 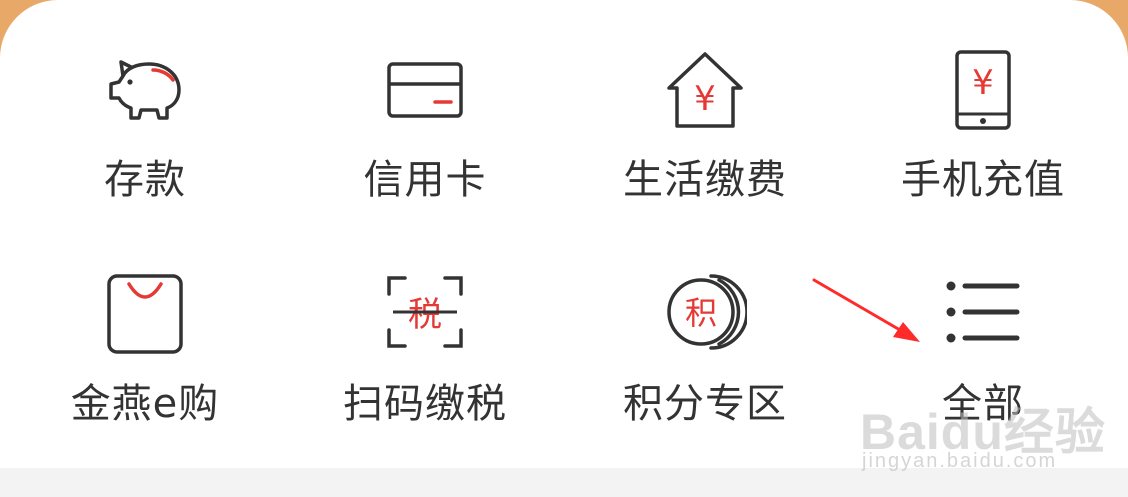 What do you see at coordinates (983, 404) in the screenshot?
I see `service-label: 全部` at bounding box center [983, 404].